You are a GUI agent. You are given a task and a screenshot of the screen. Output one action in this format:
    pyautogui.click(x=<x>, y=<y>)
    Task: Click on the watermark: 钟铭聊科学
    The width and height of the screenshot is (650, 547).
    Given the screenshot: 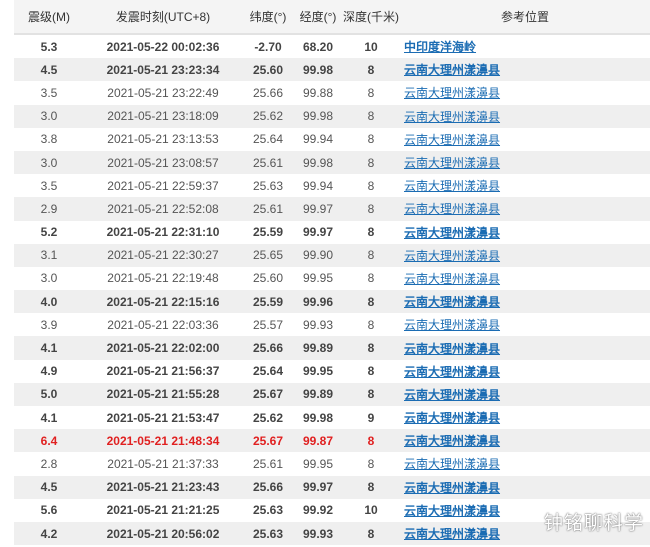 What is the action you would take?
    pyautogui.click(x=593, y=523)
    